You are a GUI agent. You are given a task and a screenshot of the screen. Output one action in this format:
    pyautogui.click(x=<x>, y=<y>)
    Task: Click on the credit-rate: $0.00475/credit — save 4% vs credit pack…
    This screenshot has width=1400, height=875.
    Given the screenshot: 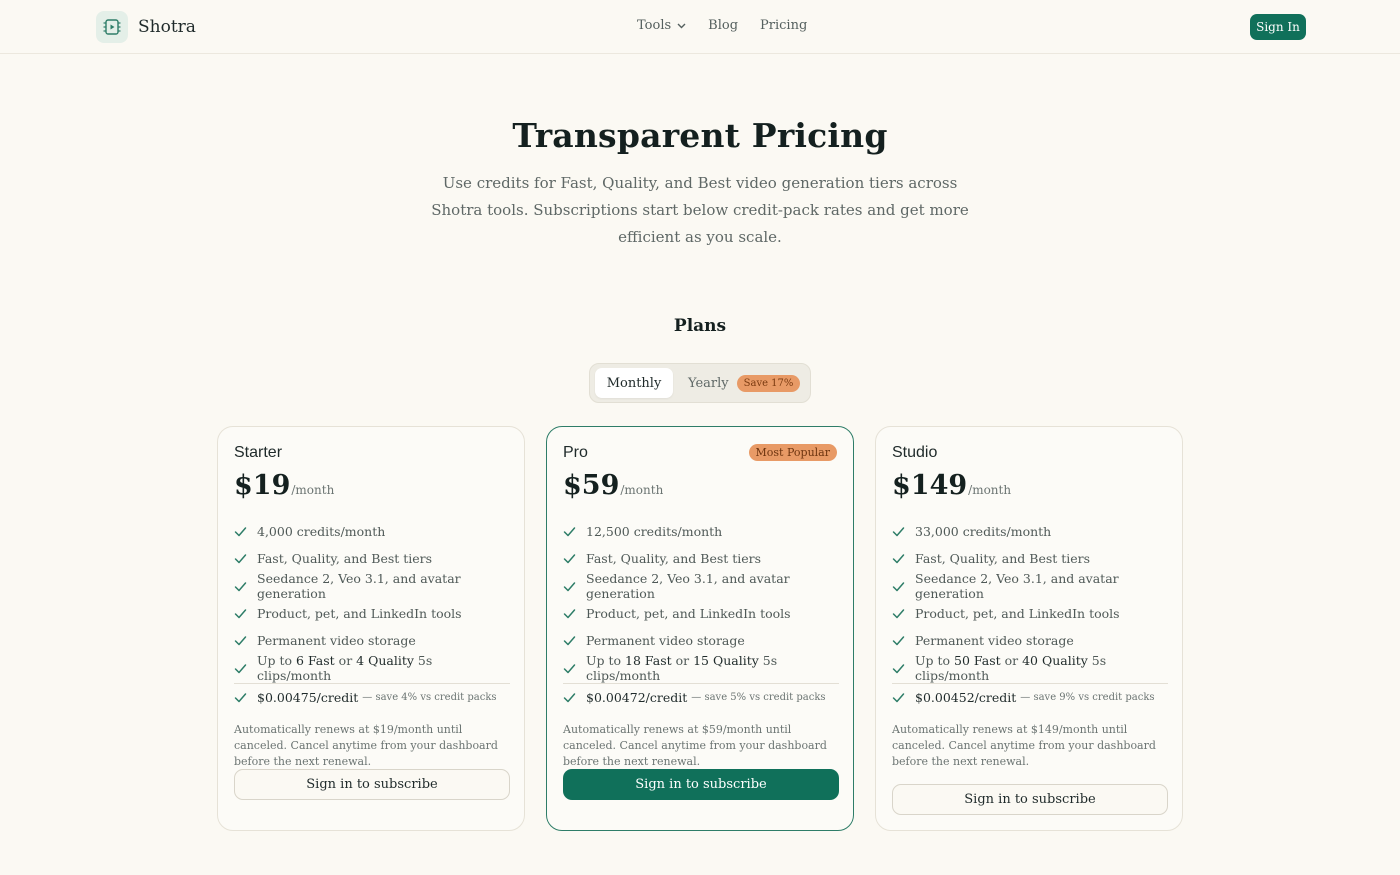 What is the action you would take?
    pyautogui.click(x=372, y=697)
    